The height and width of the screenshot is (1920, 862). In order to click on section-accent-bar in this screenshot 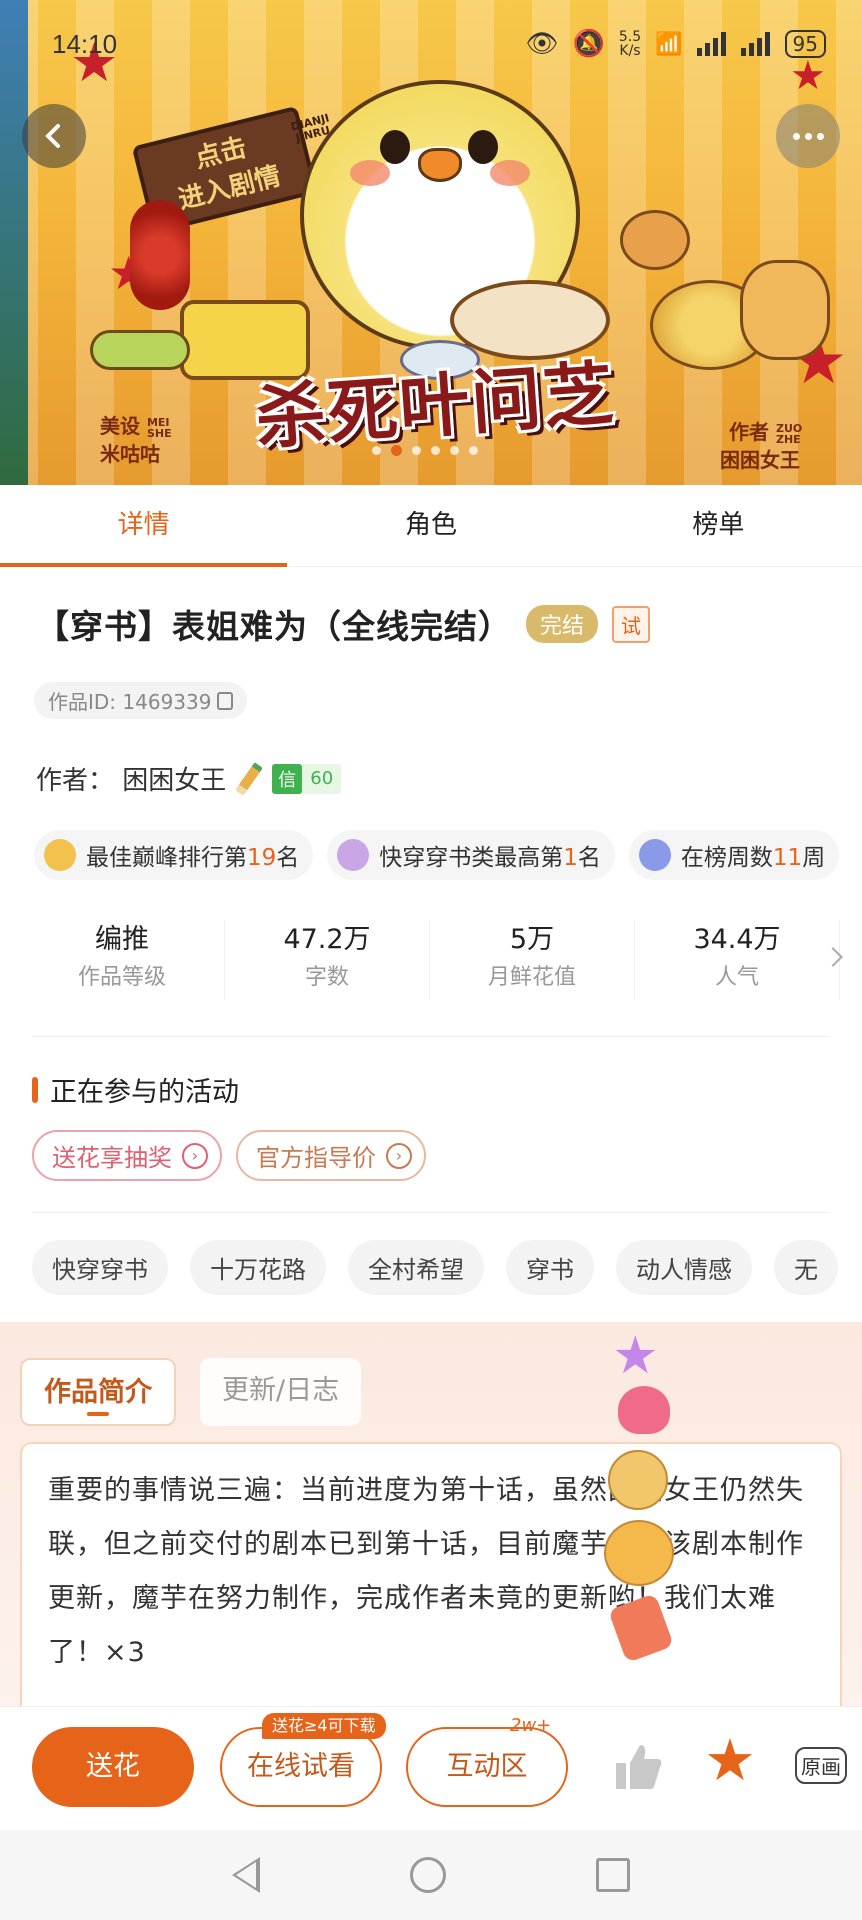, I will do `click(35, 1089)`.